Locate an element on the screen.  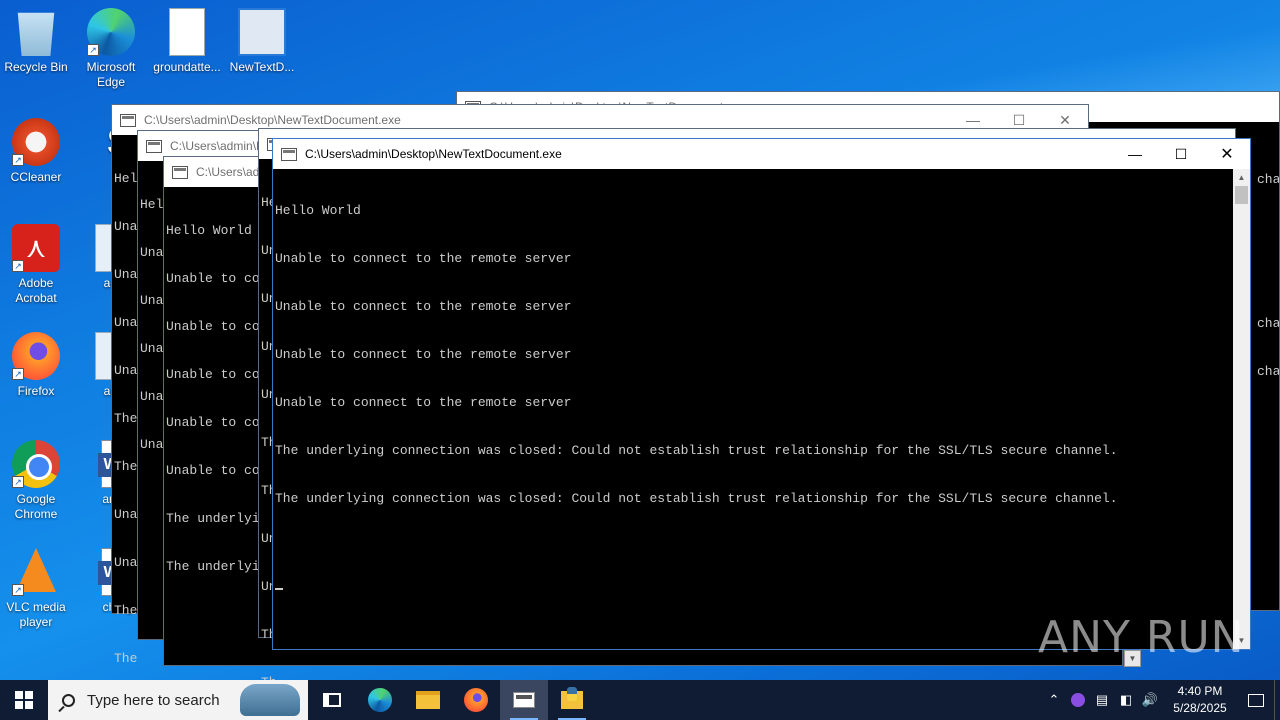
exe-file-icon is located at coordinates (262, 32).